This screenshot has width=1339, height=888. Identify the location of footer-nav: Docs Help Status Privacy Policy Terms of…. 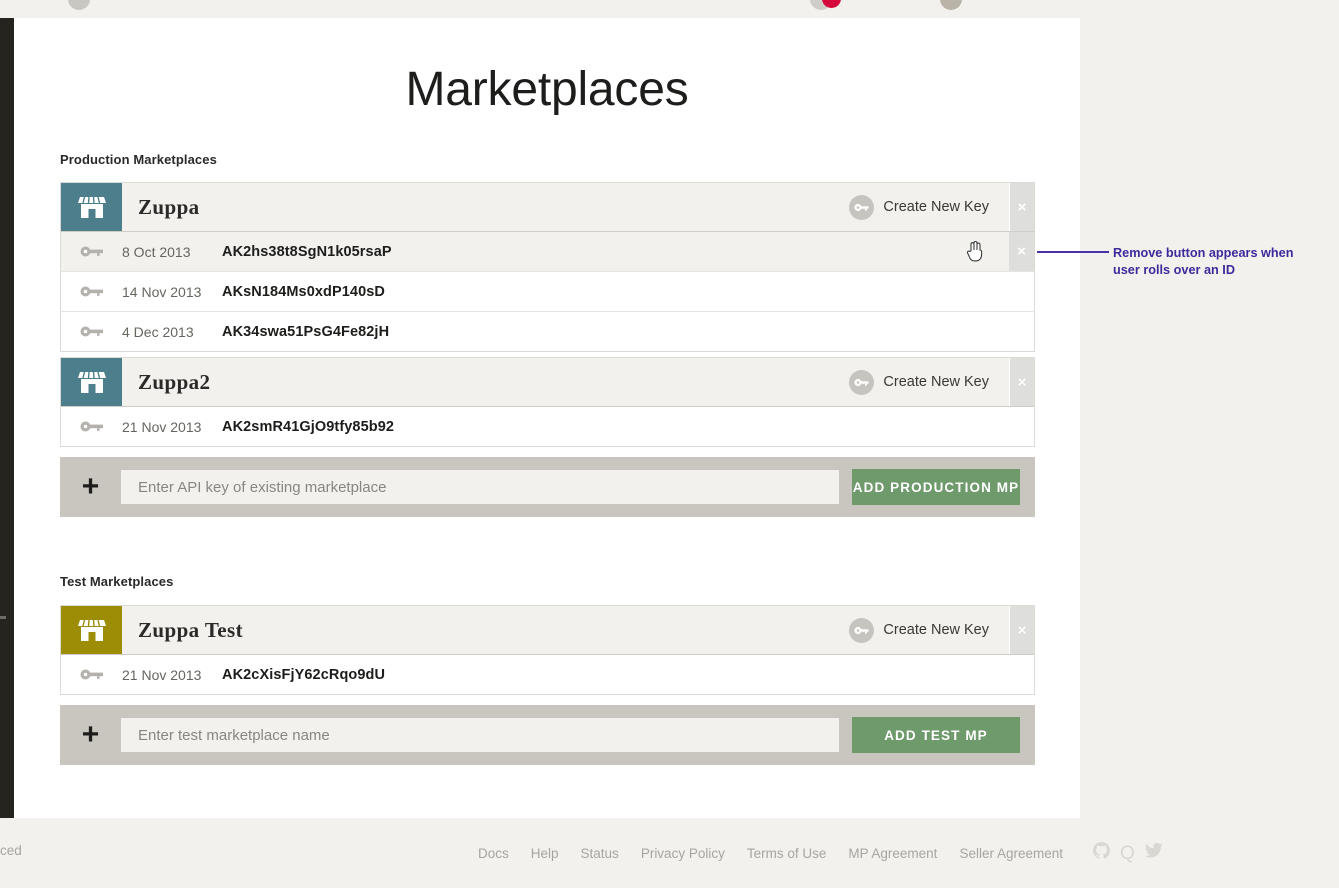
(820, 853).